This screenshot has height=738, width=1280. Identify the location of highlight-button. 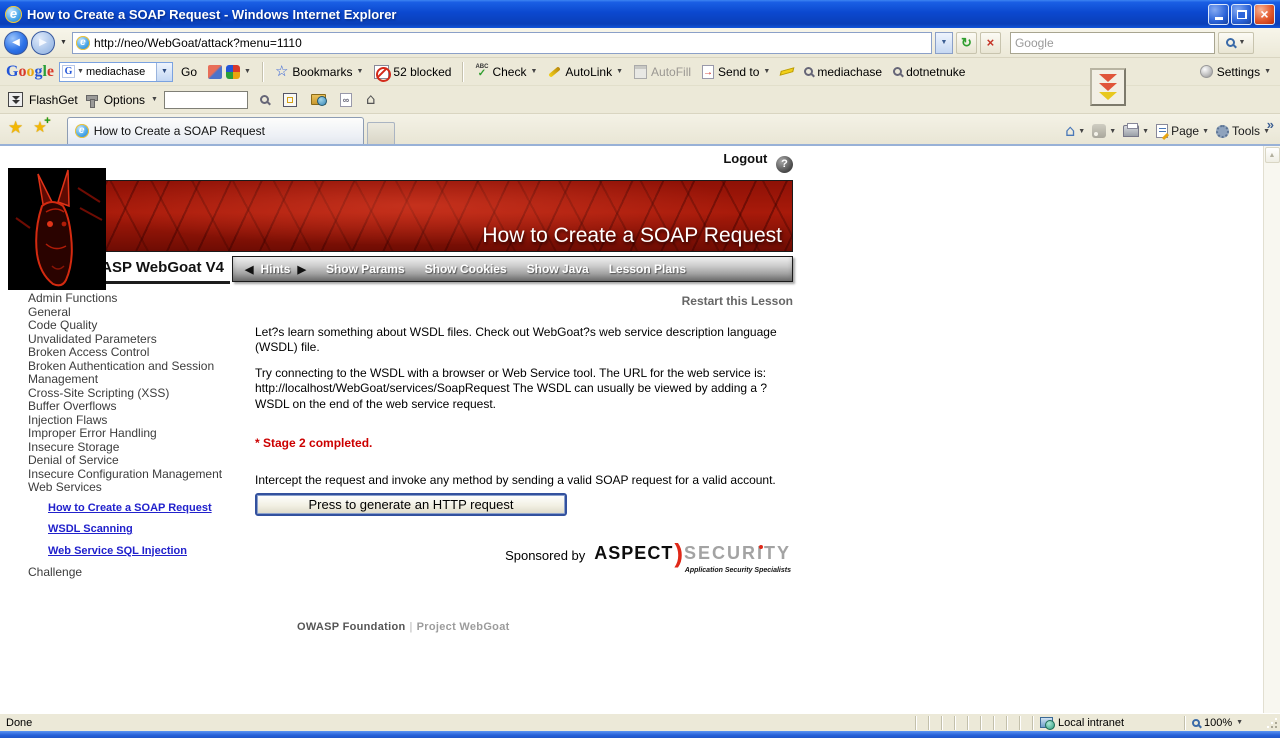
(787, 71).